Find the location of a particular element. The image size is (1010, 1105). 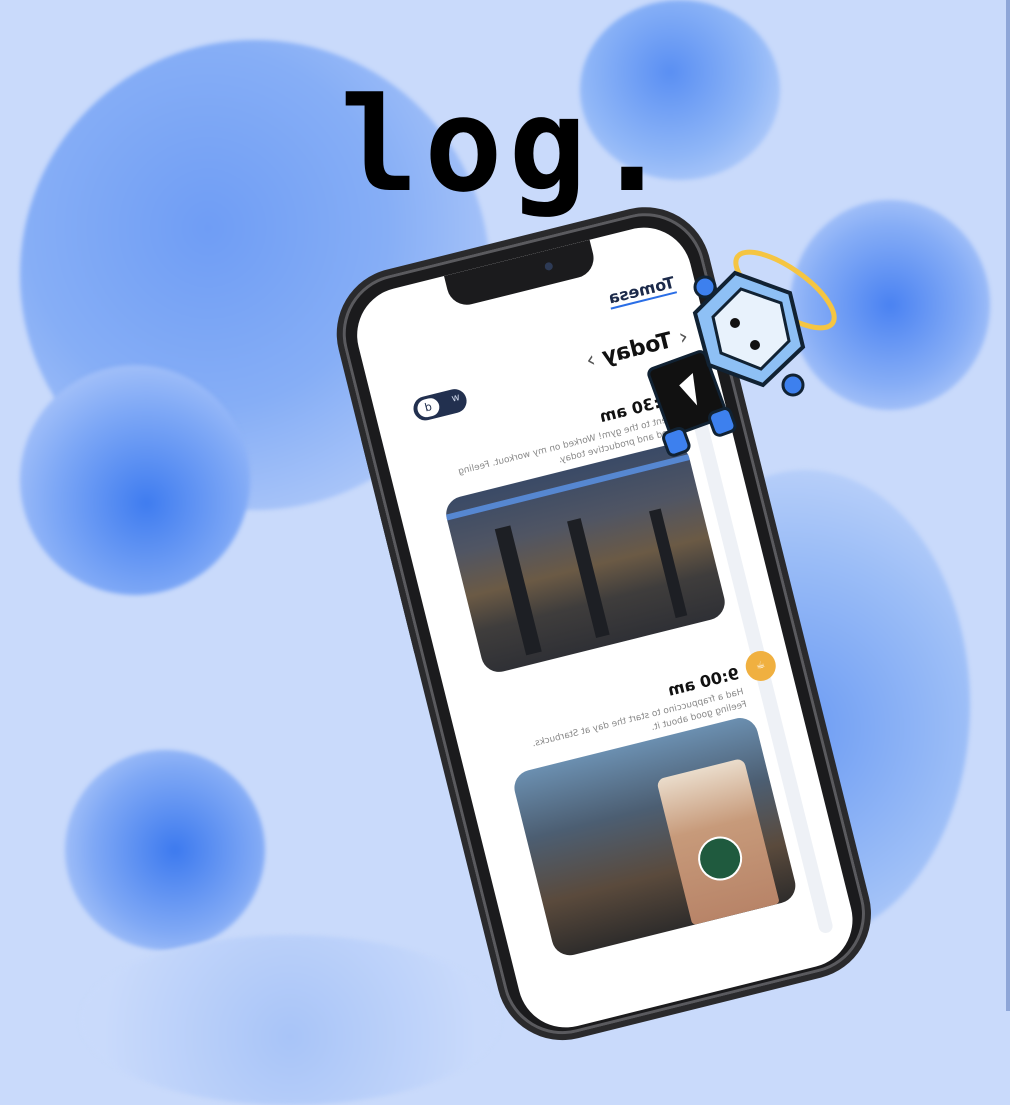

next-day-button: › is located at coordinates (590, 360).